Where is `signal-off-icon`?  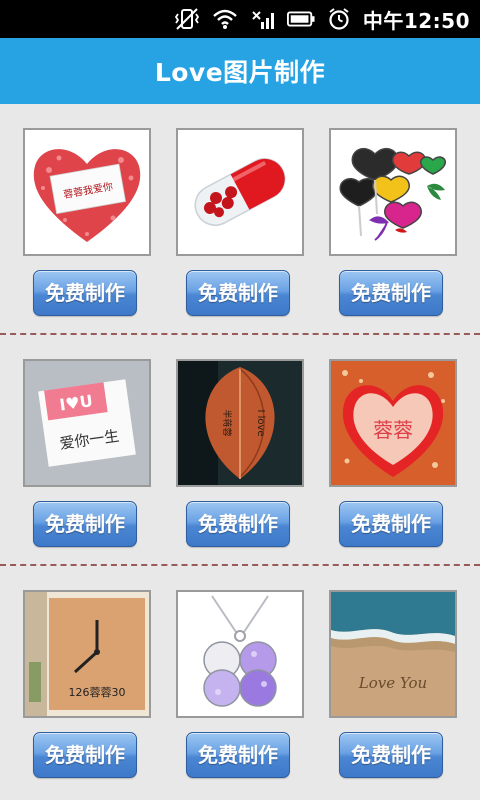 signal-off-icon is located at coordinates (263, 19).